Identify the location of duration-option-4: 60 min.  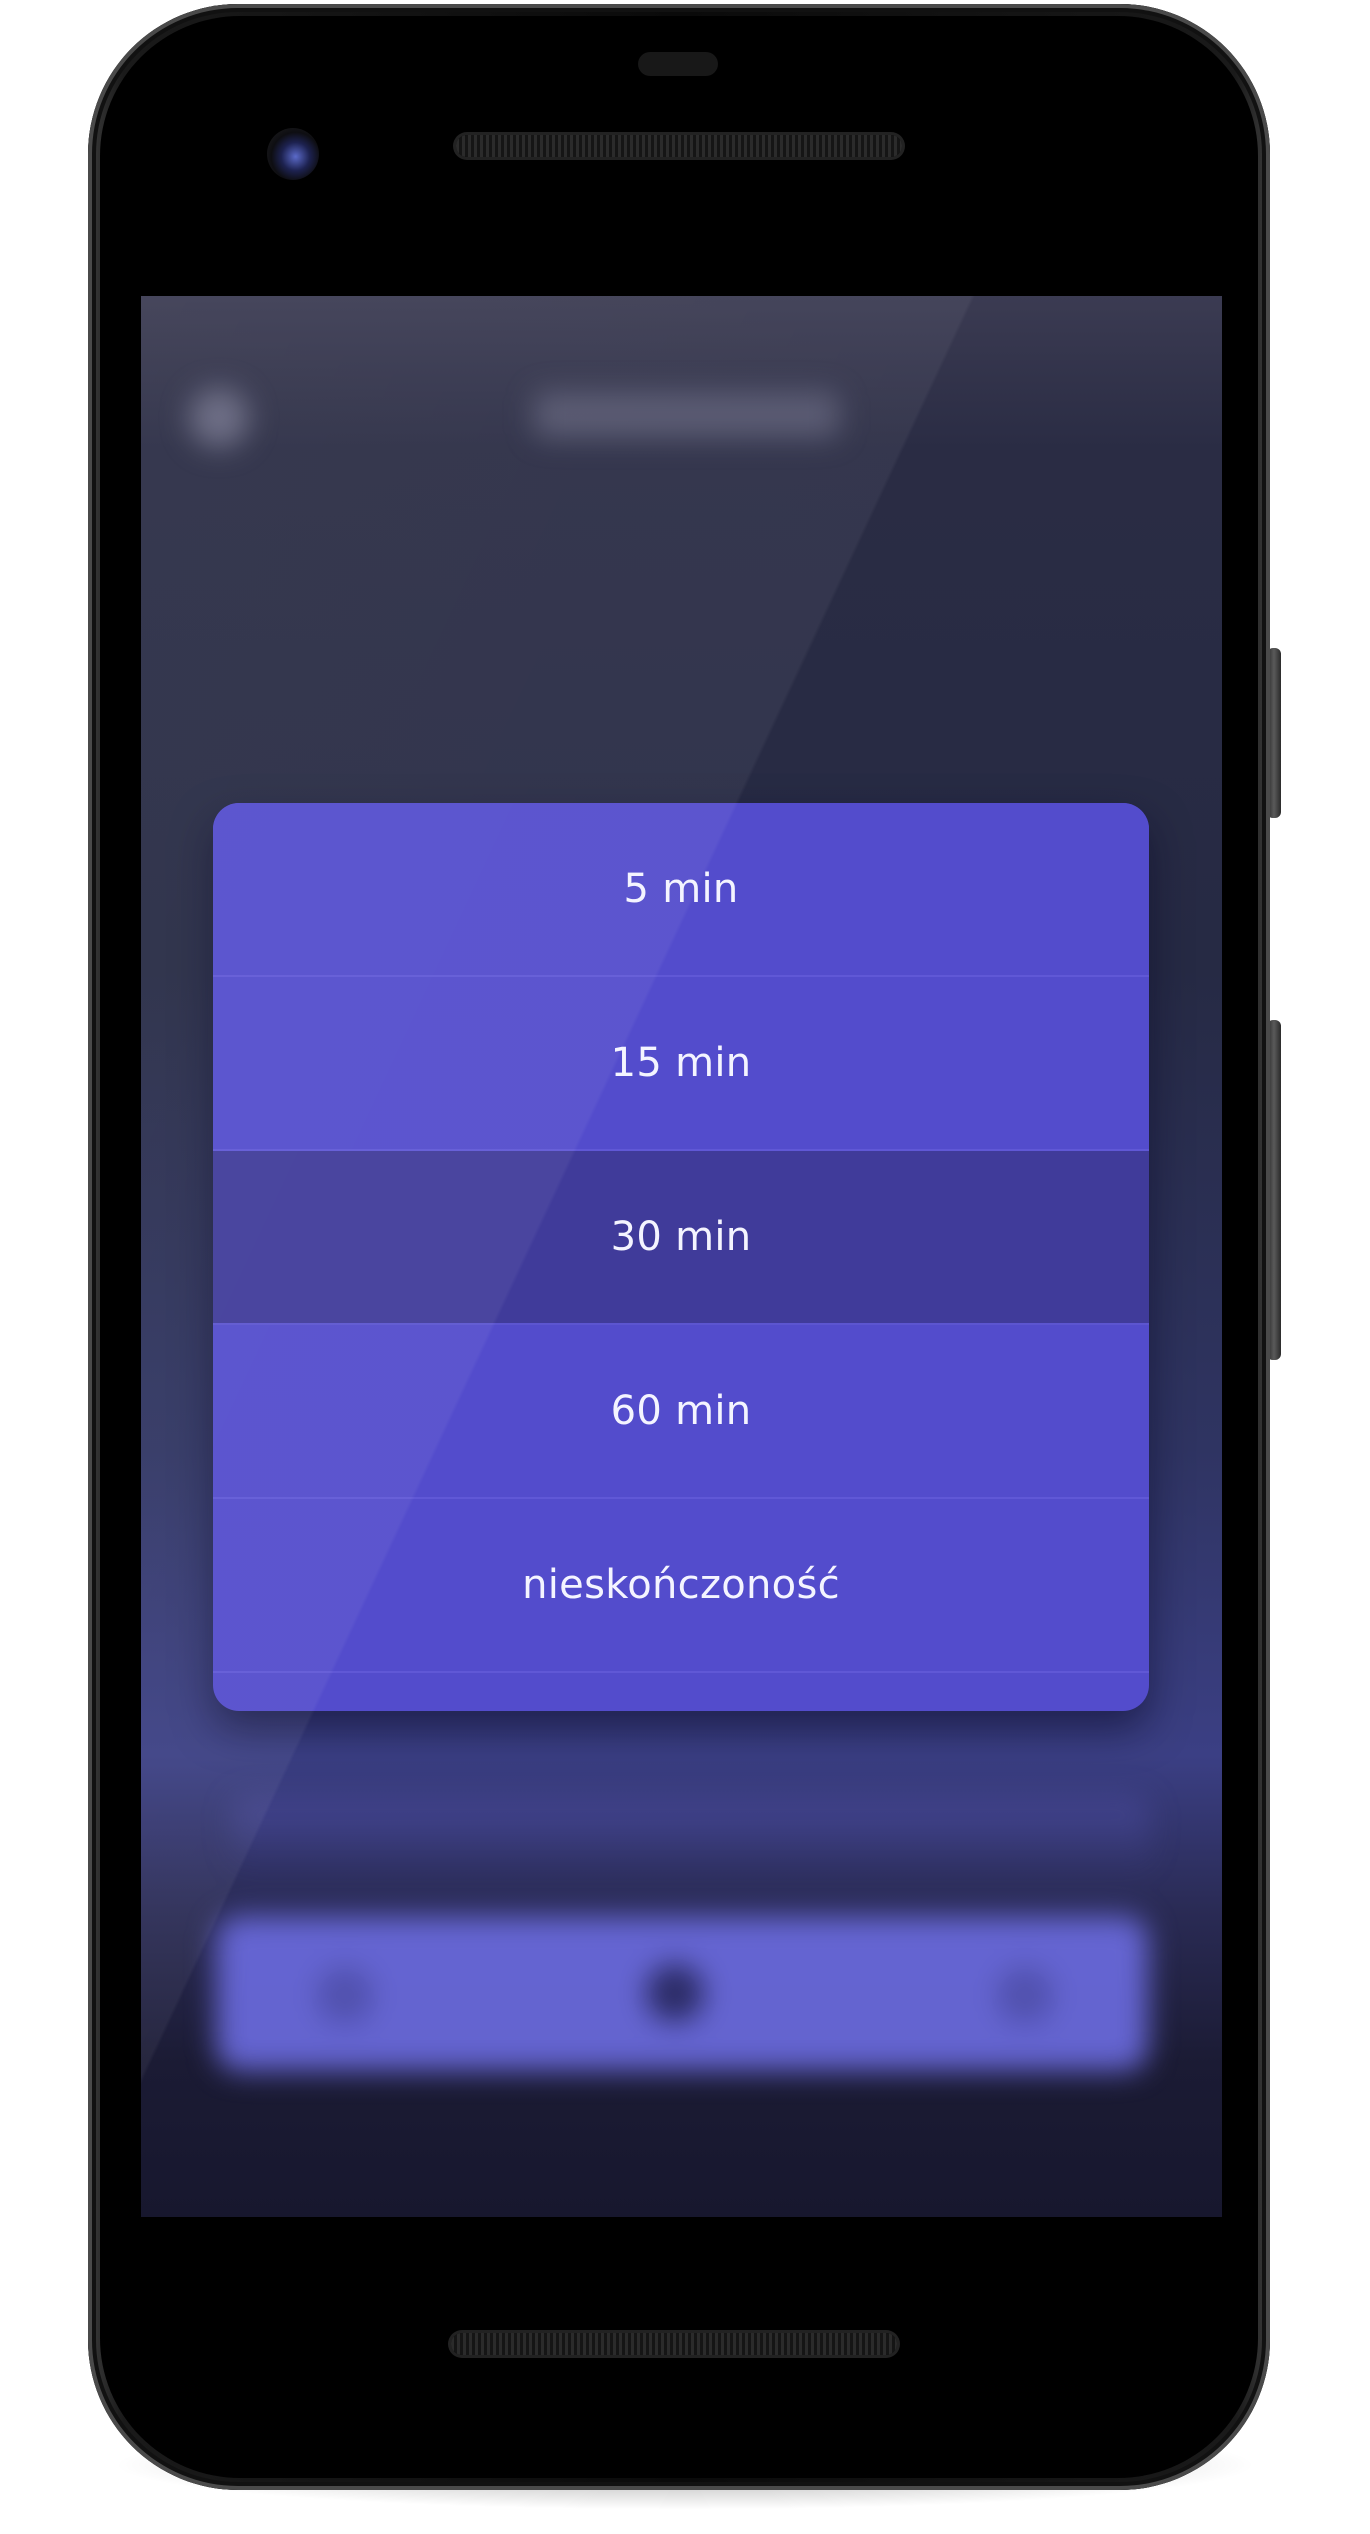
(681, 1412).